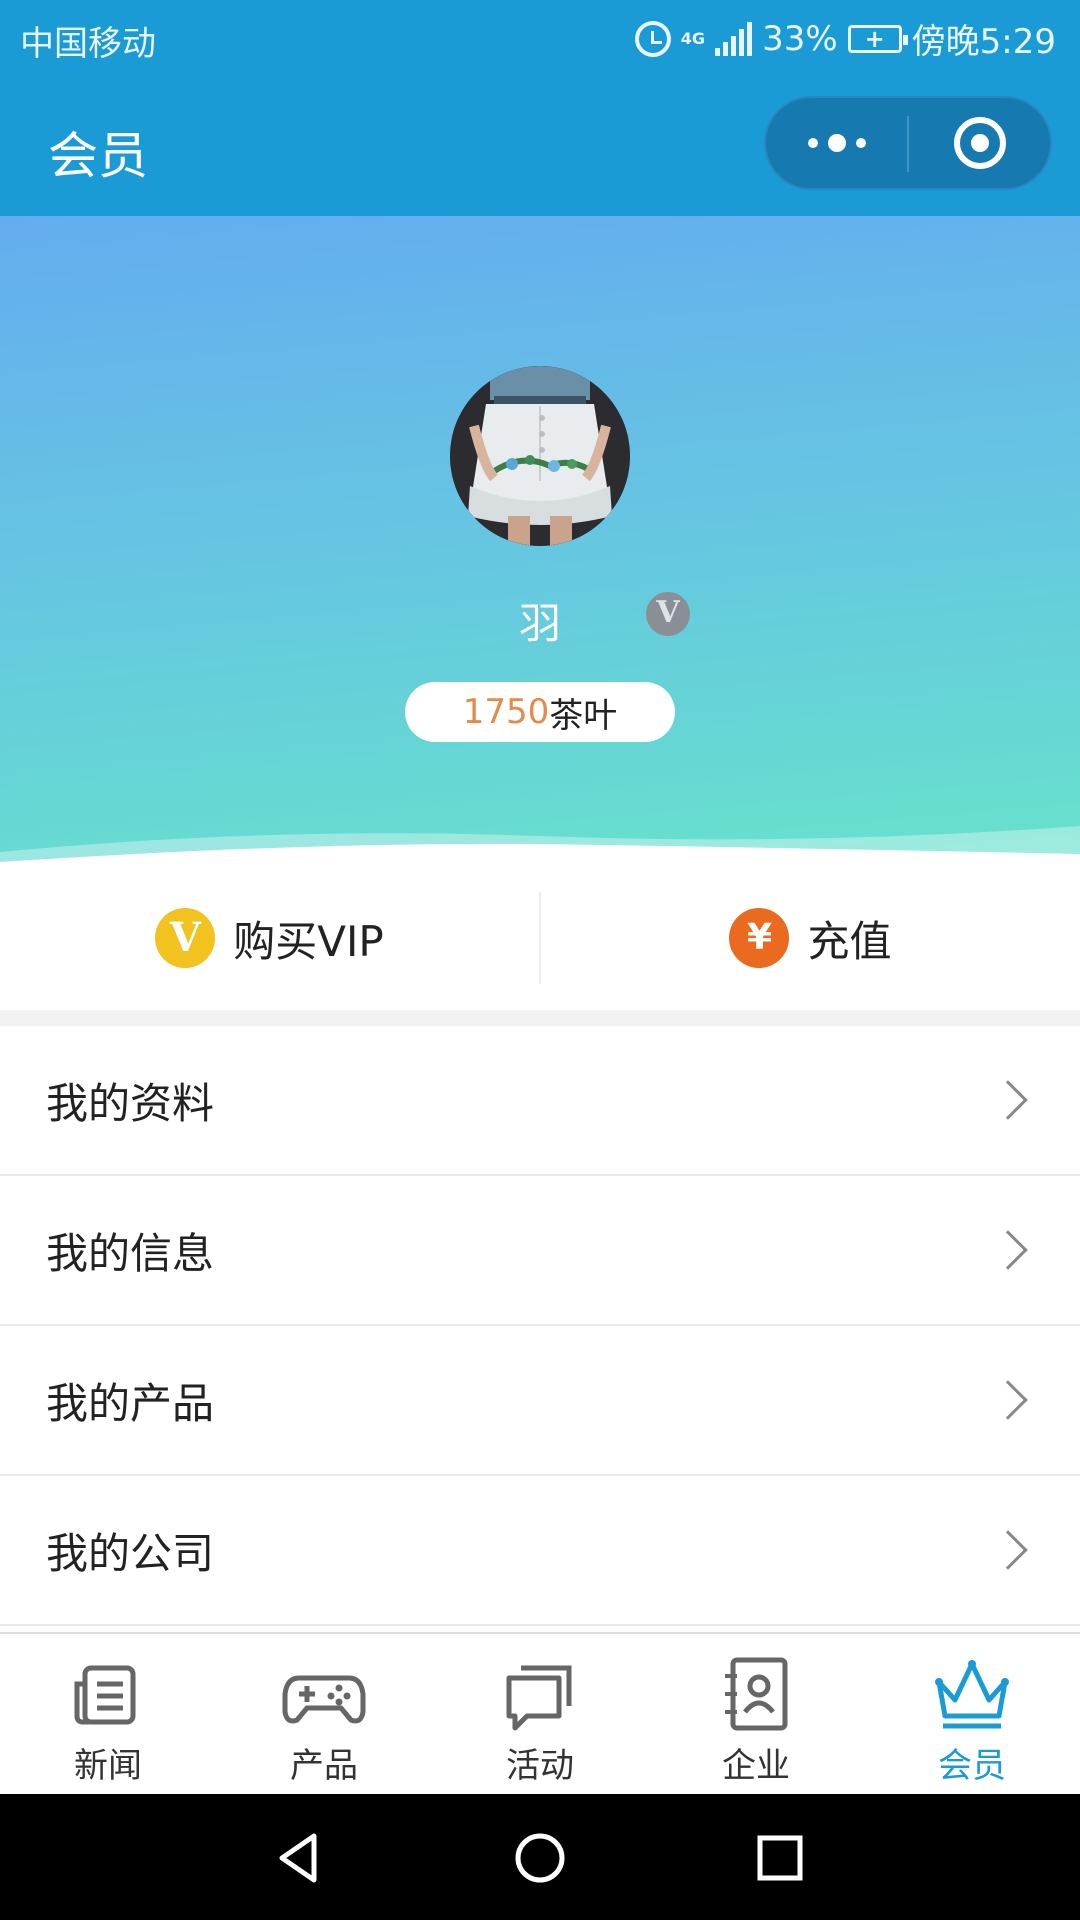 Image resolution: width=1080 pixels, height=1920 pixels. I want to click on mini-program-capsule, so click(908, 143).